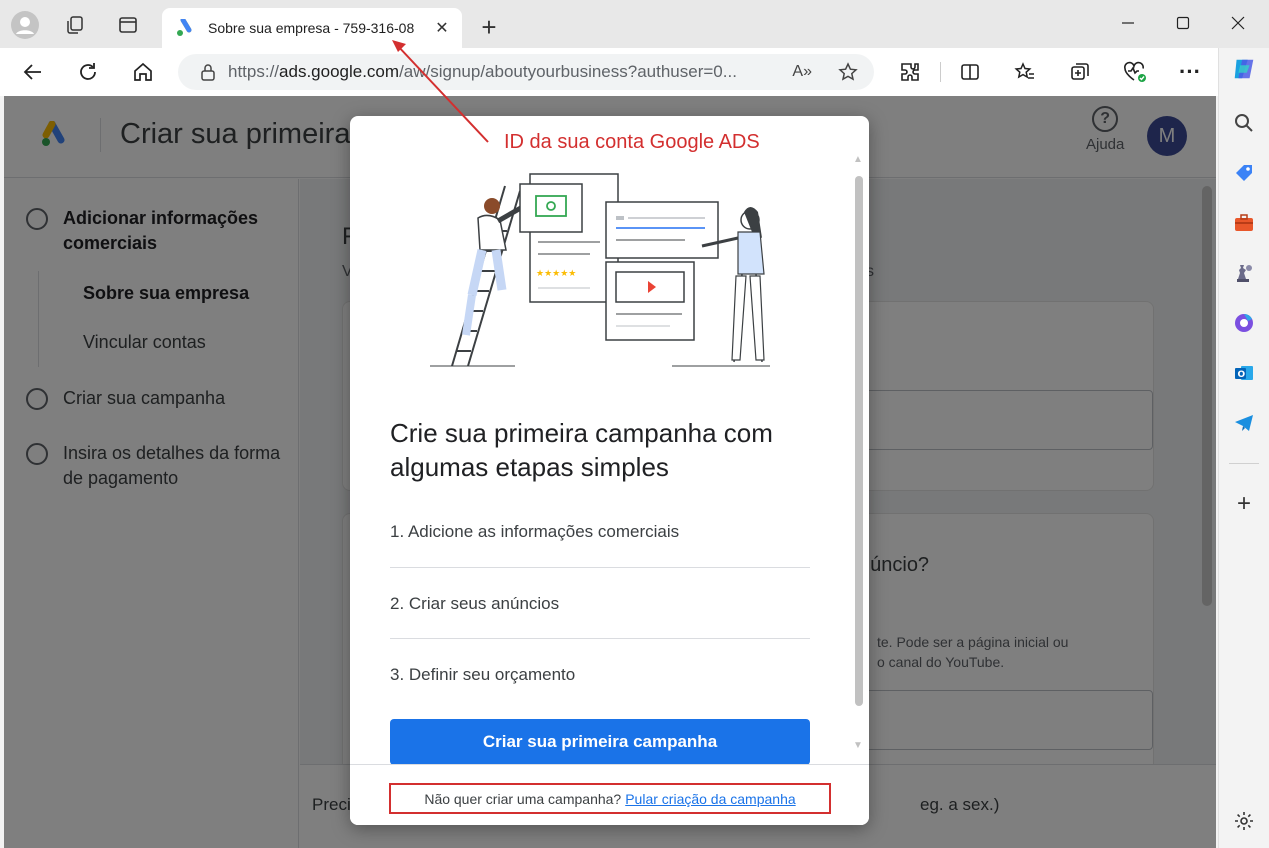 This screenshot has height=848, width=1269. Describe the element at coordinates (632, 142) in the screenshot. I see `annotation-label: ID da sua conta Google ADS` at that location.